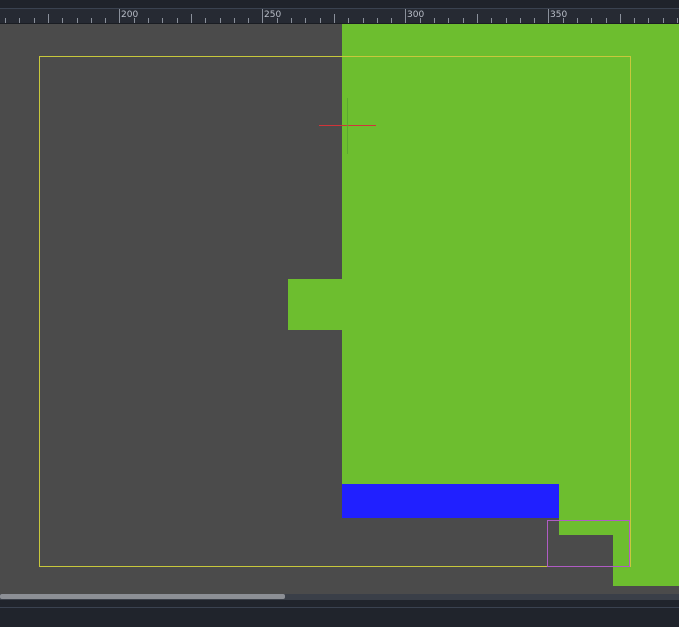 The height and width of the screenshot is (627, 679). I want to click on ruler-label-300: 300, so click(416, 15).